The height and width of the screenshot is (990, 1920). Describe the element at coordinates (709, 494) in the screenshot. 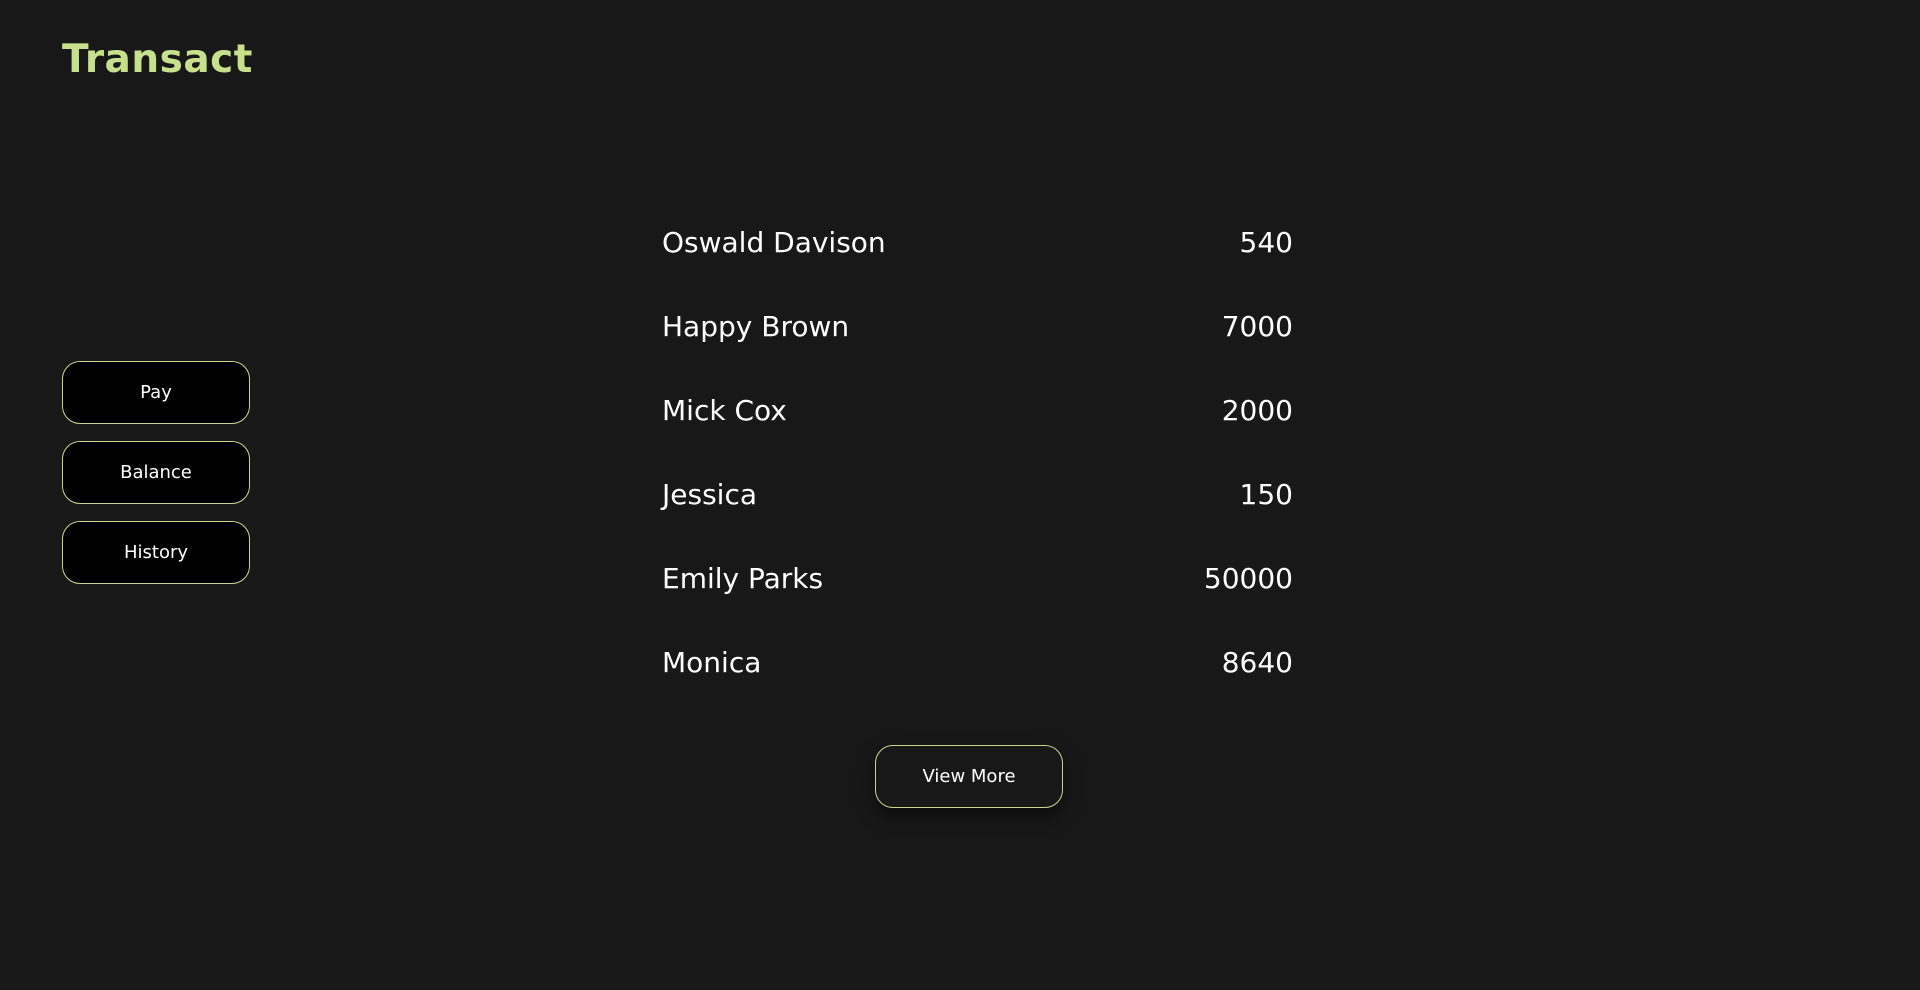

I see `transaction-name: Jessica` at that location.